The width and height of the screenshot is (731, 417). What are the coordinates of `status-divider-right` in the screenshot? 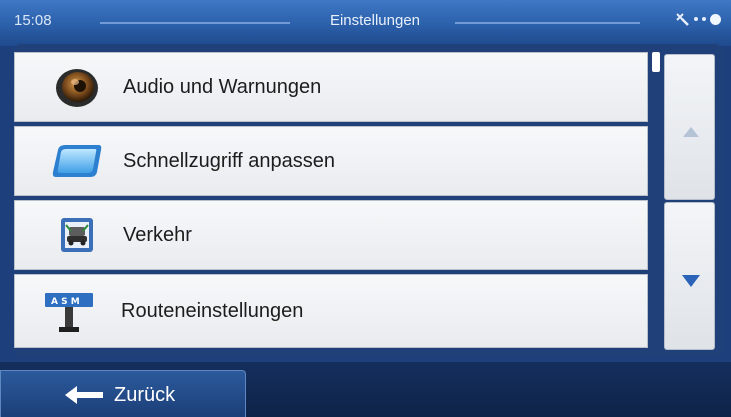 It's located at (547, 23).